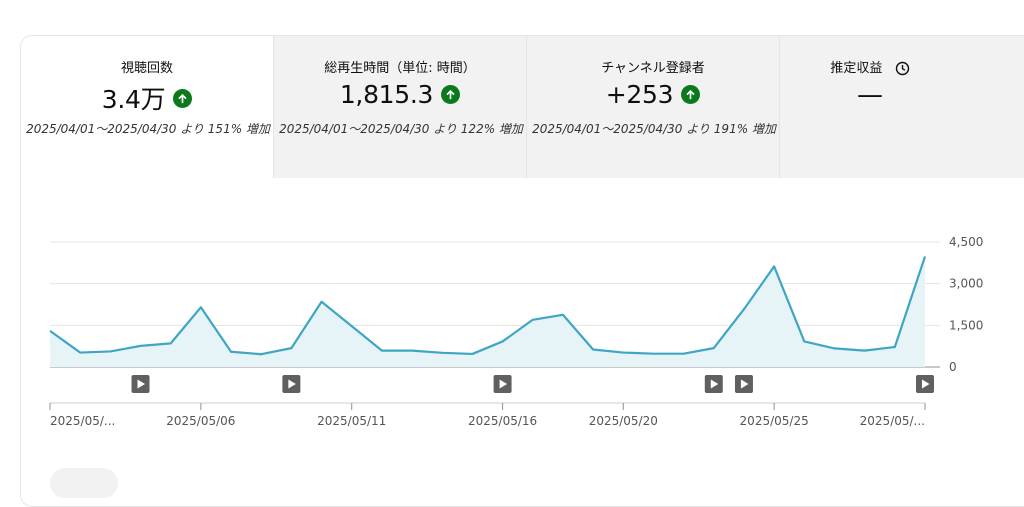  I want to click on x-tick-label: 2025/05/20, so click(623, 421).